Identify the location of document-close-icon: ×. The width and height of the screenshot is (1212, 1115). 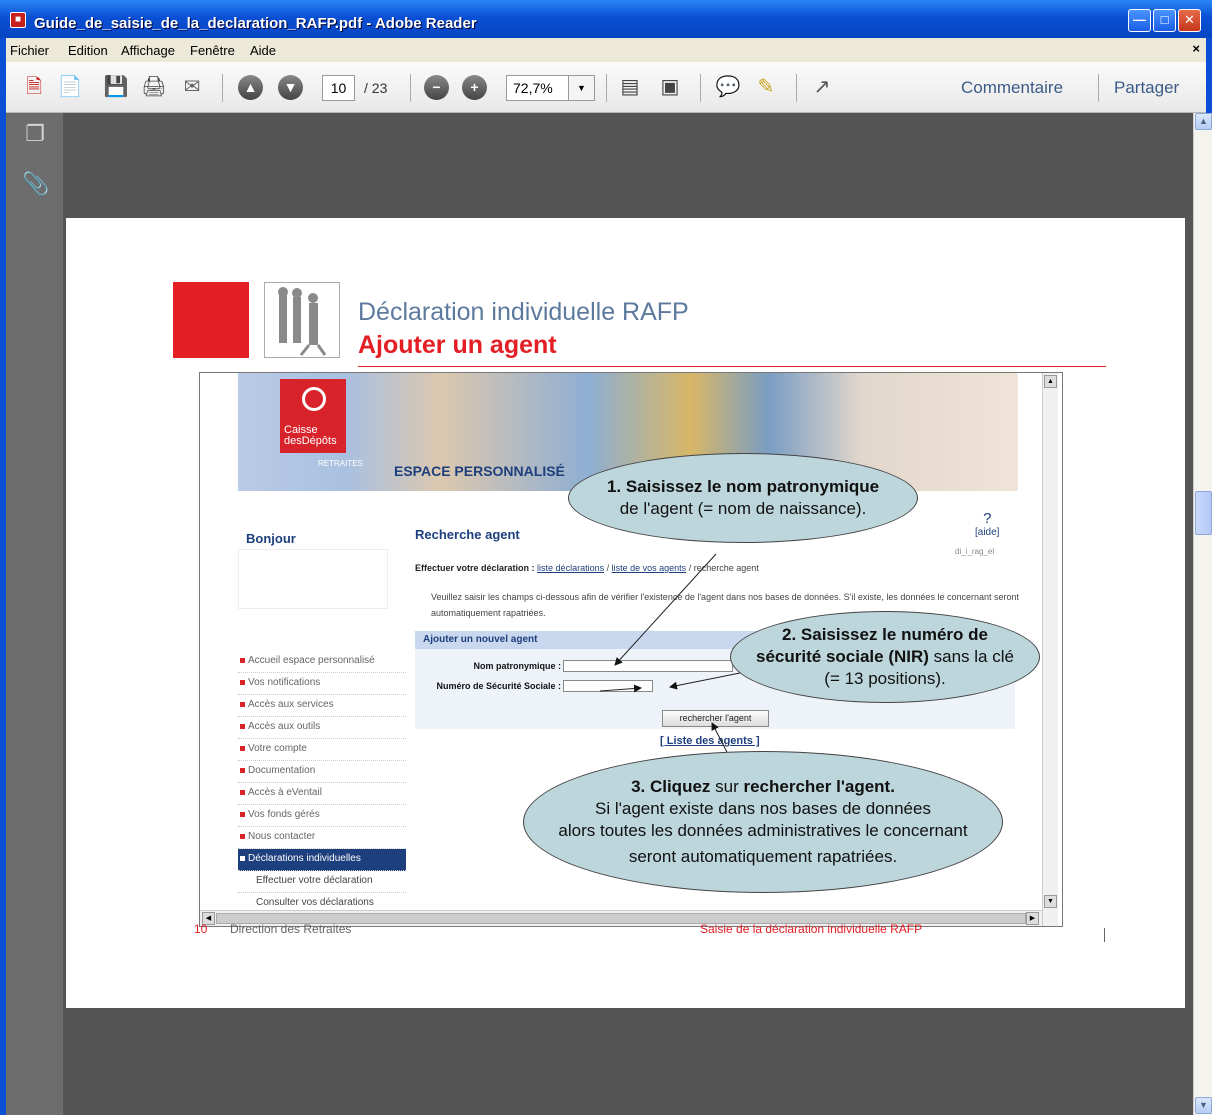
(1196, 48).